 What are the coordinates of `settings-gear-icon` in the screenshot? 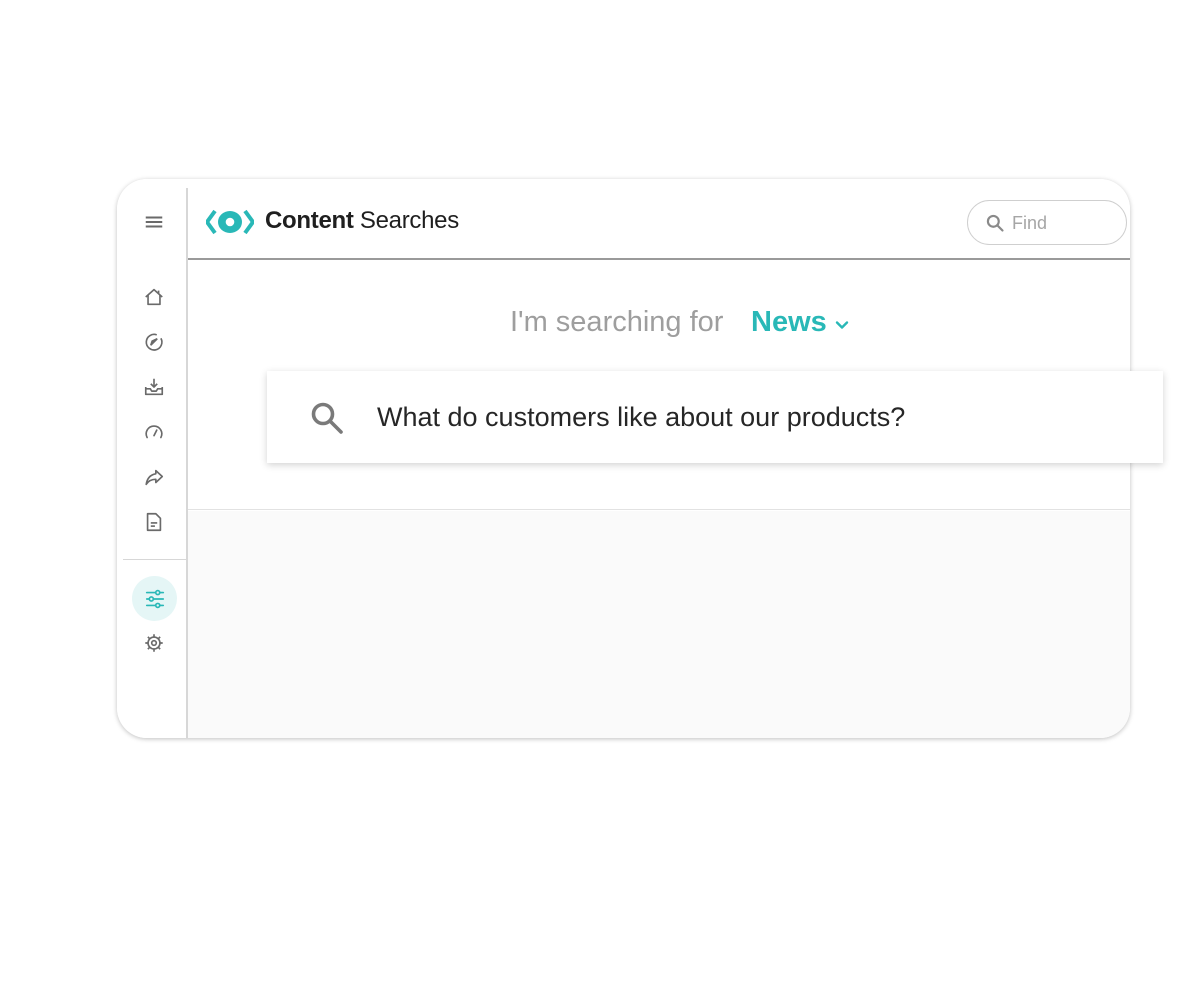 It's located at (154, 643).